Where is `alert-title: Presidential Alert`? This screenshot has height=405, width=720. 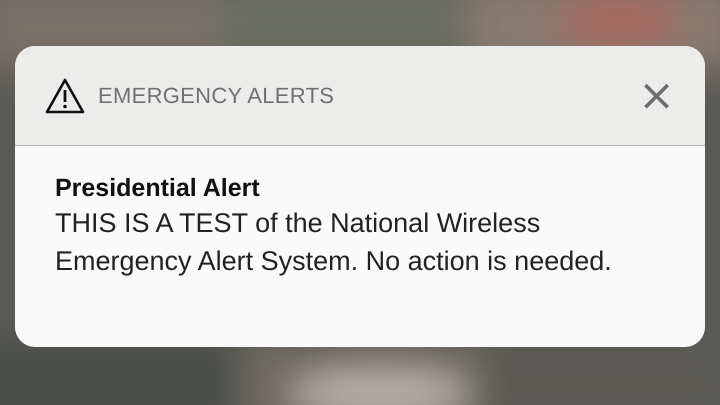
alert-title: Presidential Alert is located at coordinates (158, 188).